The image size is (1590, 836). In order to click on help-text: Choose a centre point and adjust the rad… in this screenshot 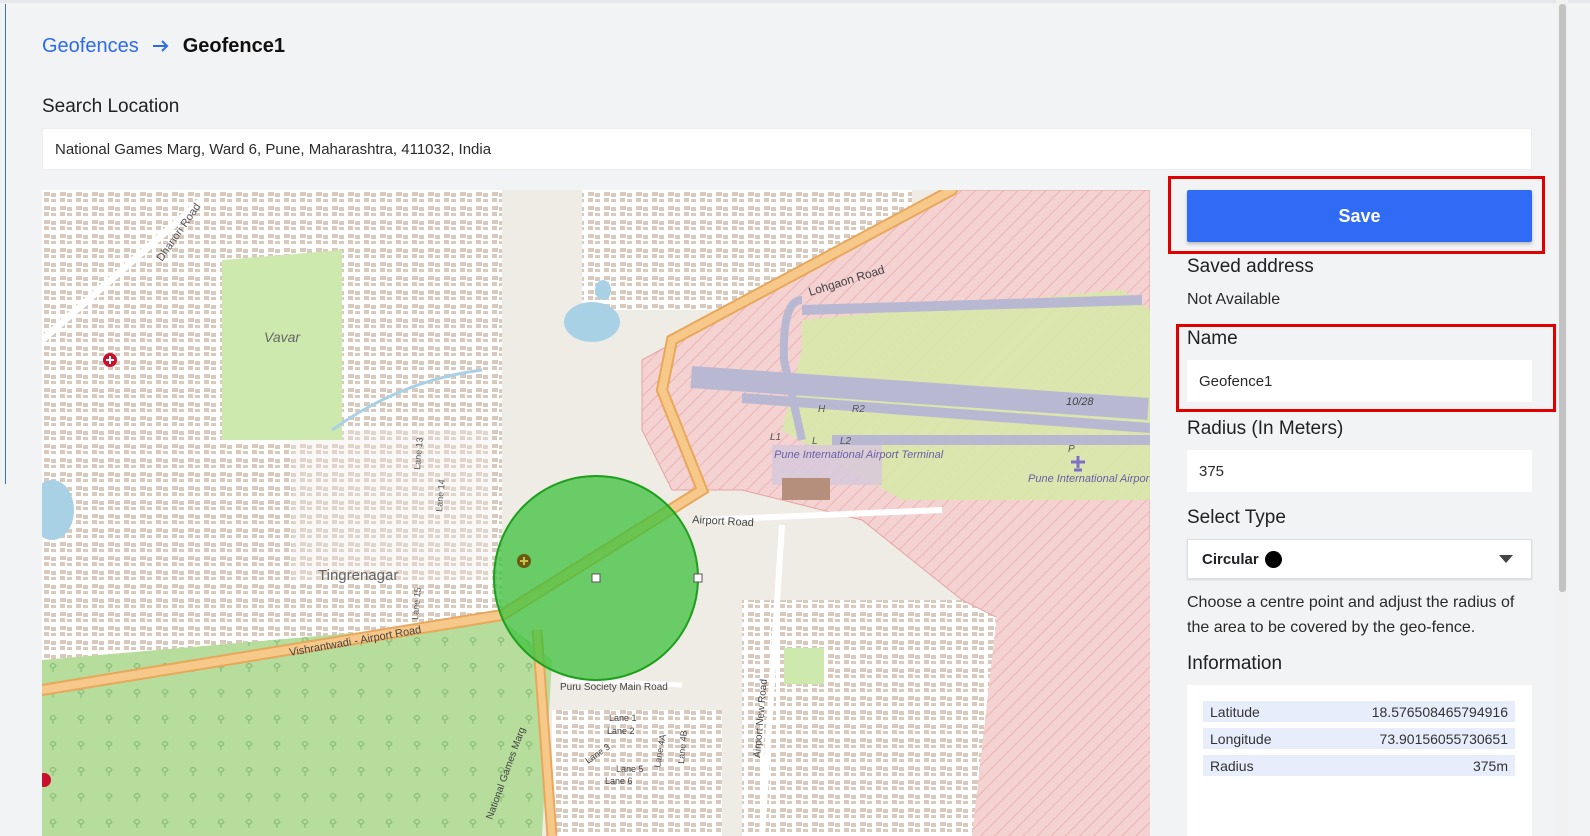, I will do `click(1351, 615)`.